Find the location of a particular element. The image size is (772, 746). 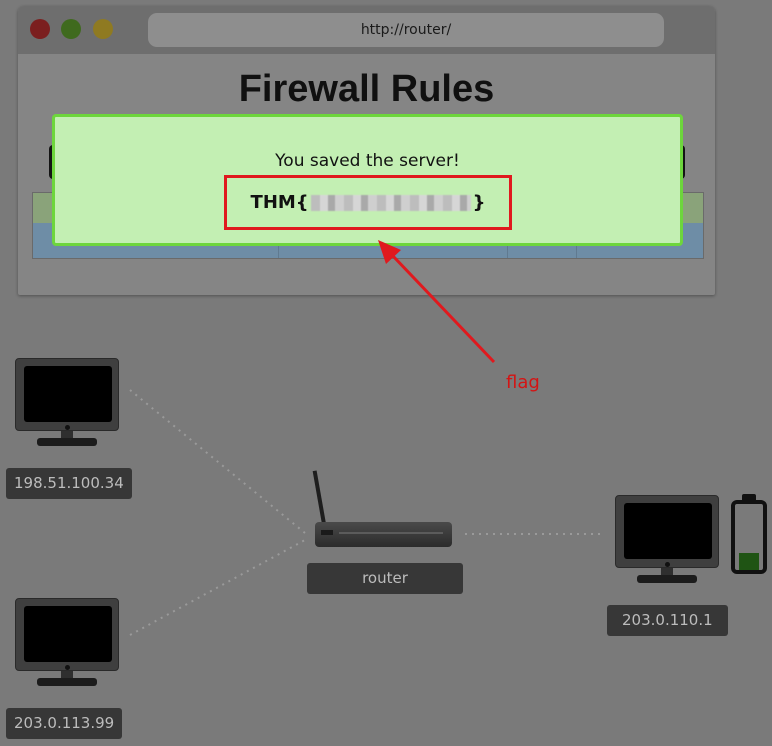

battery-level-fill is located at coordinates (749, 561).